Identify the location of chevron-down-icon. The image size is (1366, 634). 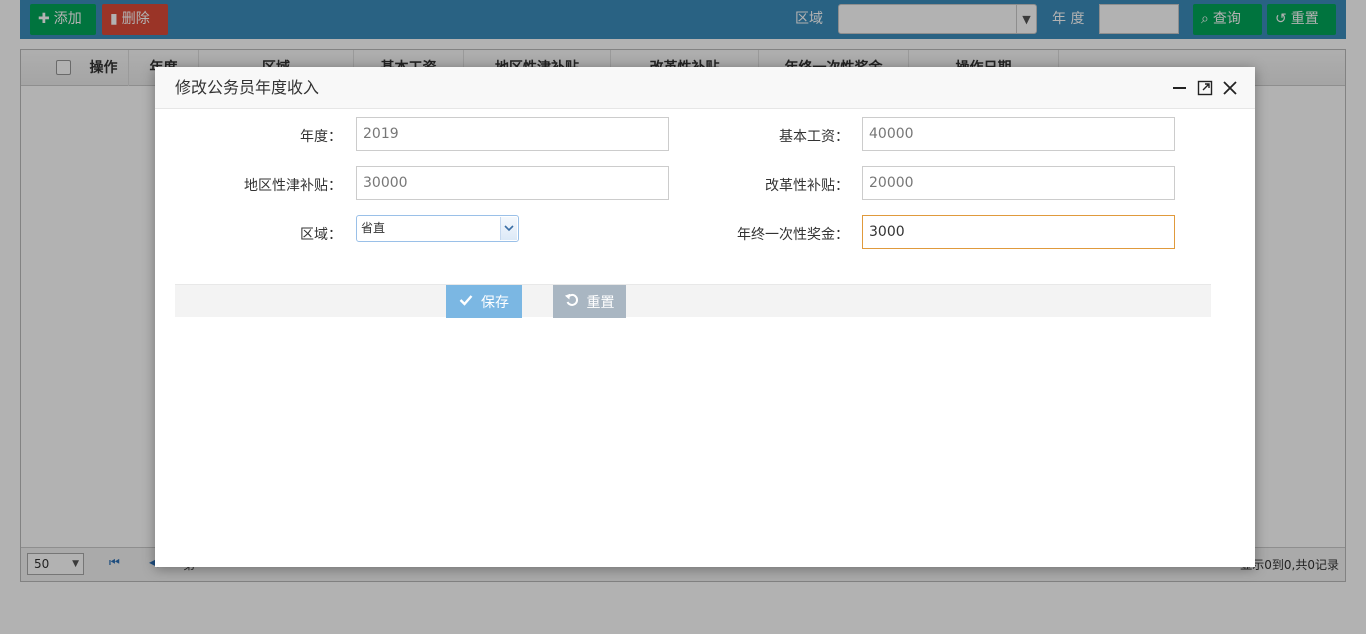
(508, 228).